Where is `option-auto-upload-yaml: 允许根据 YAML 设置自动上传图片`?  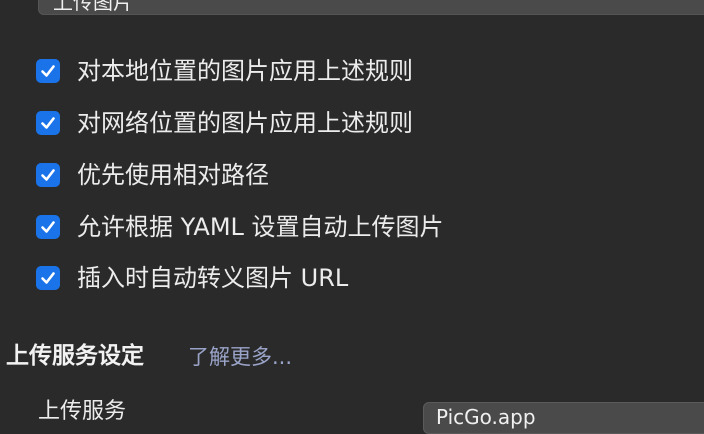 option-auto-upload-yaml: 允许根据 YAML 设置自动上传图片 is located at coordinates (240, 227).